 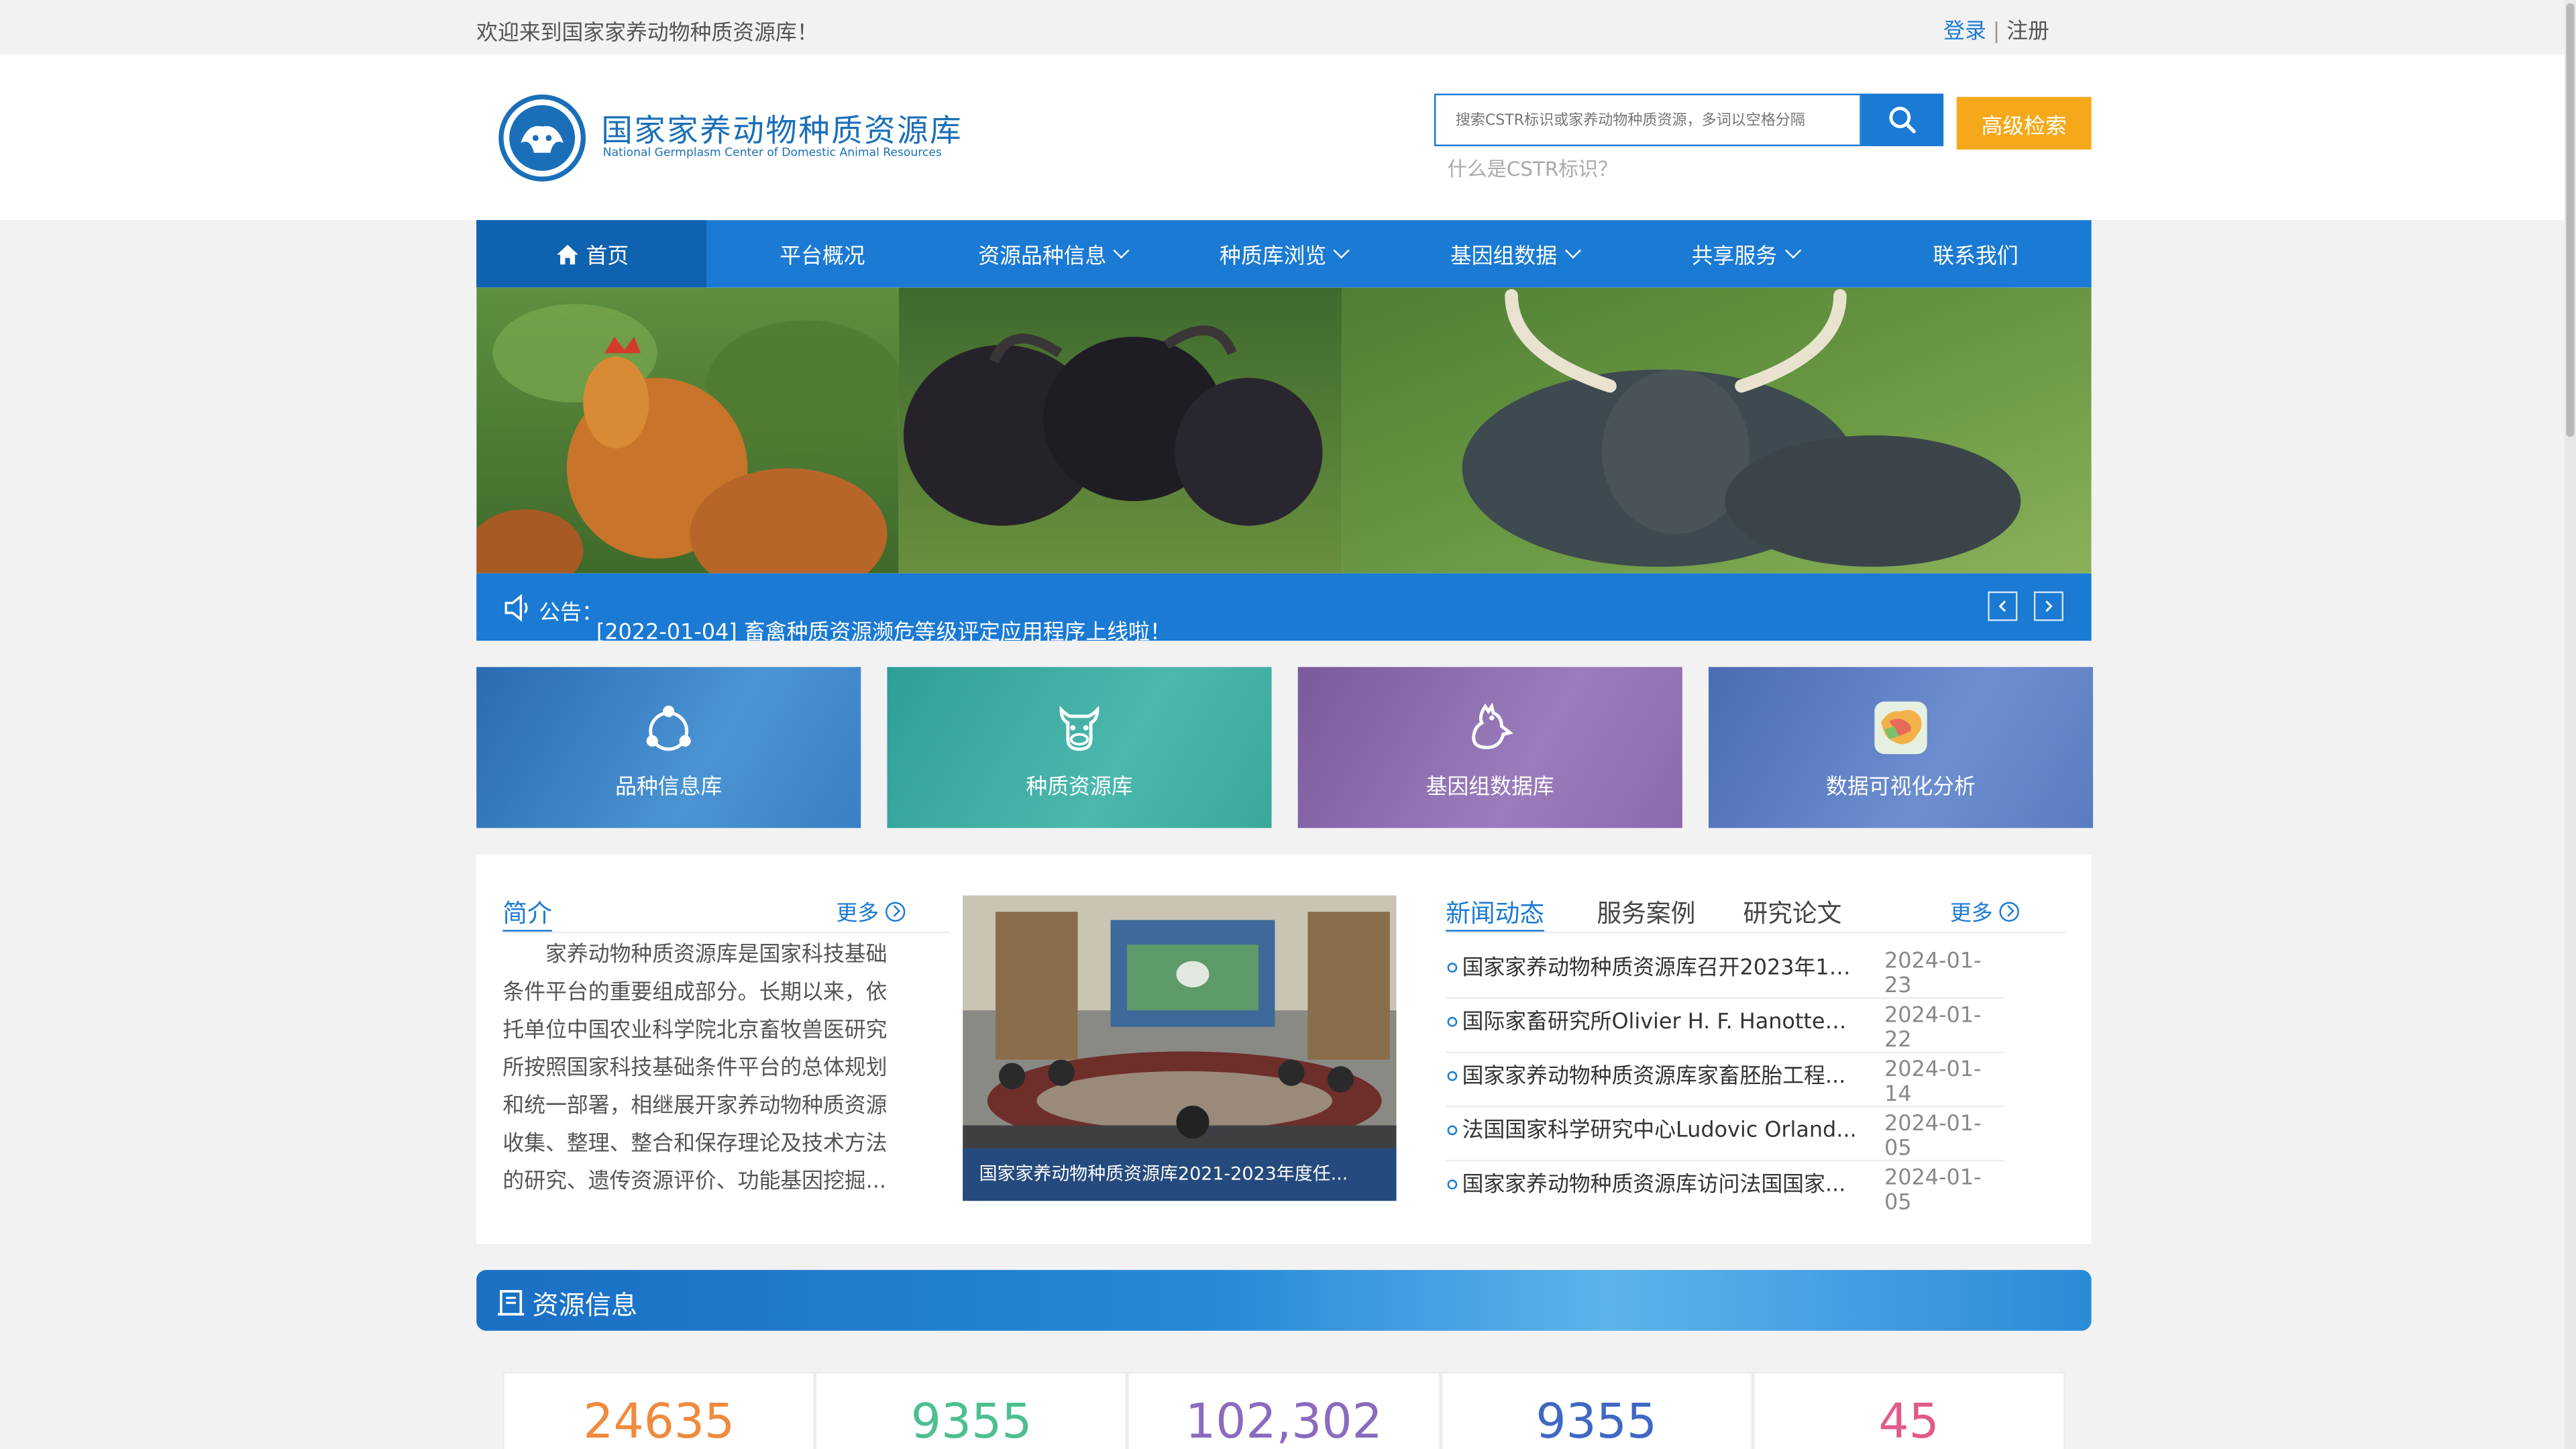 What do you see at coordinates (659, 1410) in the screenshot?
I see `stat-value: 24635` at bounding box center [659, 1410].